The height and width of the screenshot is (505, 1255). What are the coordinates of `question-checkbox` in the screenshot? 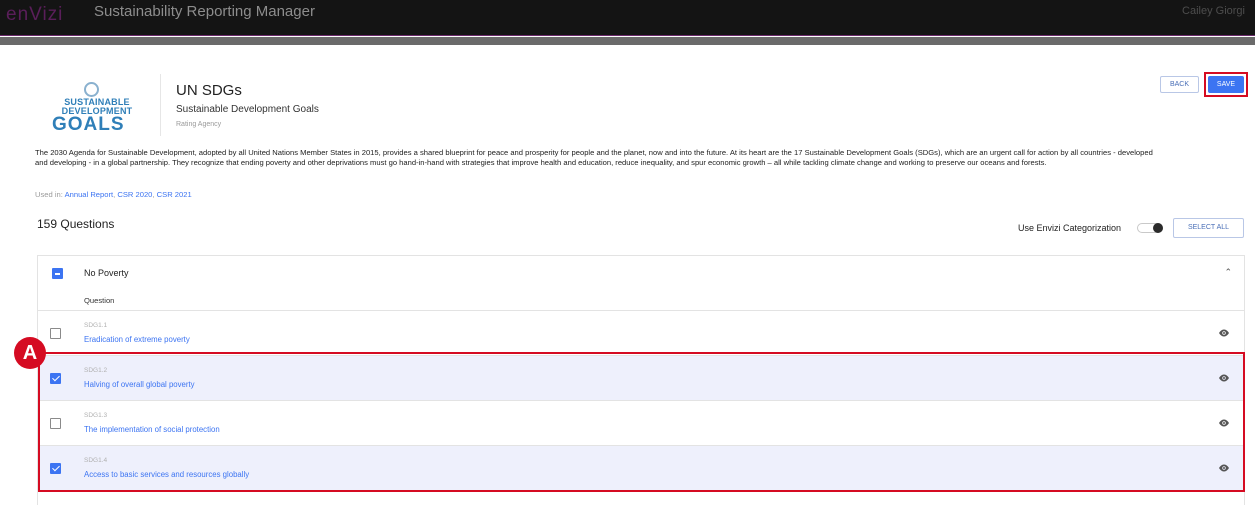 It's located at (55, 333).